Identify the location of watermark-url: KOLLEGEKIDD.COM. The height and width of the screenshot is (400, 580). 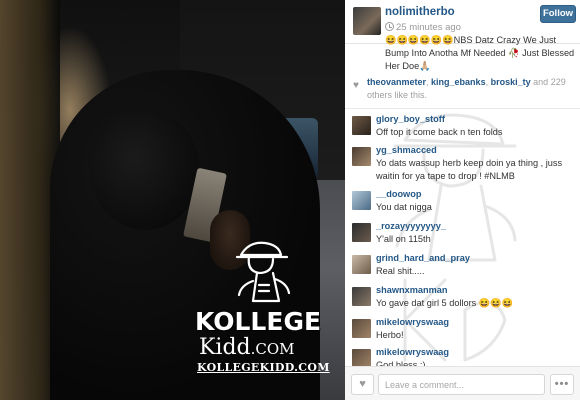
(263, 367).